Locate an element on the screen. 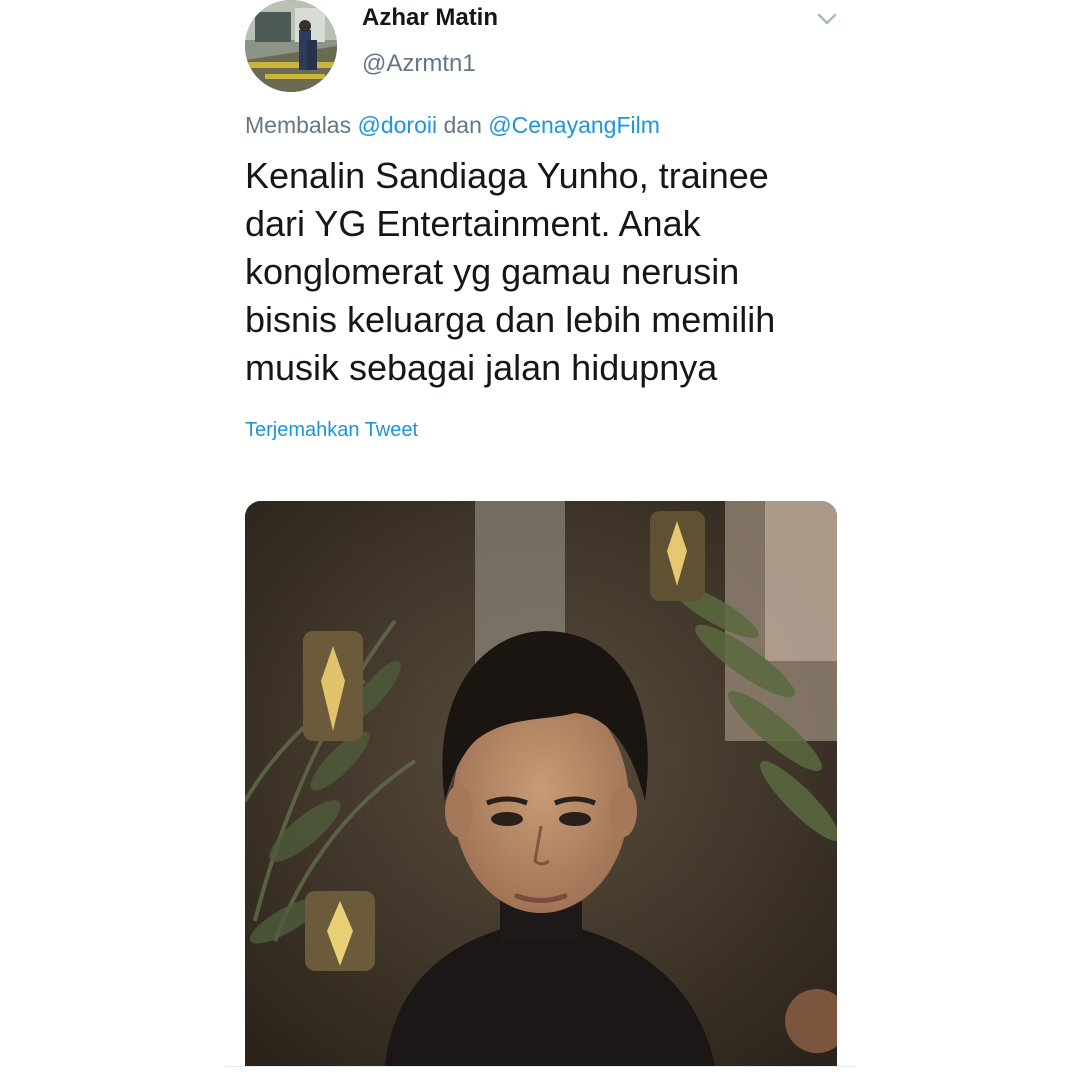 This screenshot has width=1080, height=1080. author-avatar is located at coordinates (291, 46).